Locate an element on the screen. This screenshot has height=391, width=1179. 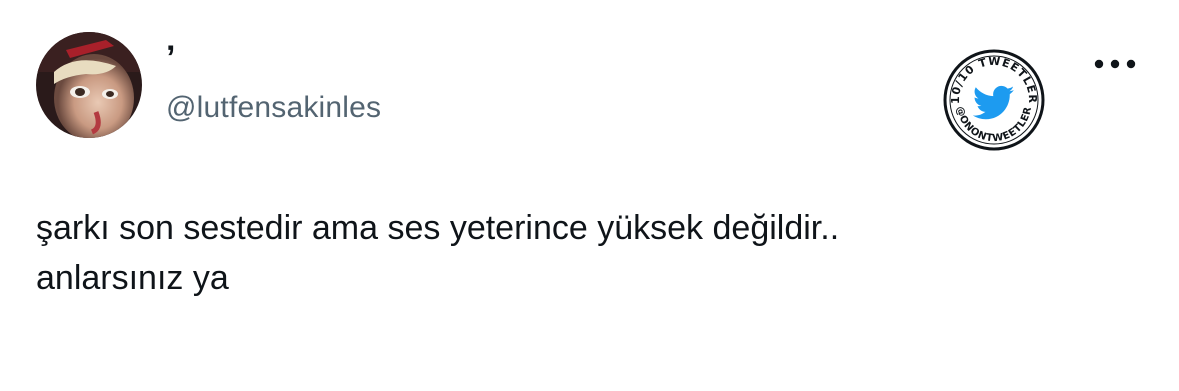
more-options-button is located at coordinates (1115, 64).